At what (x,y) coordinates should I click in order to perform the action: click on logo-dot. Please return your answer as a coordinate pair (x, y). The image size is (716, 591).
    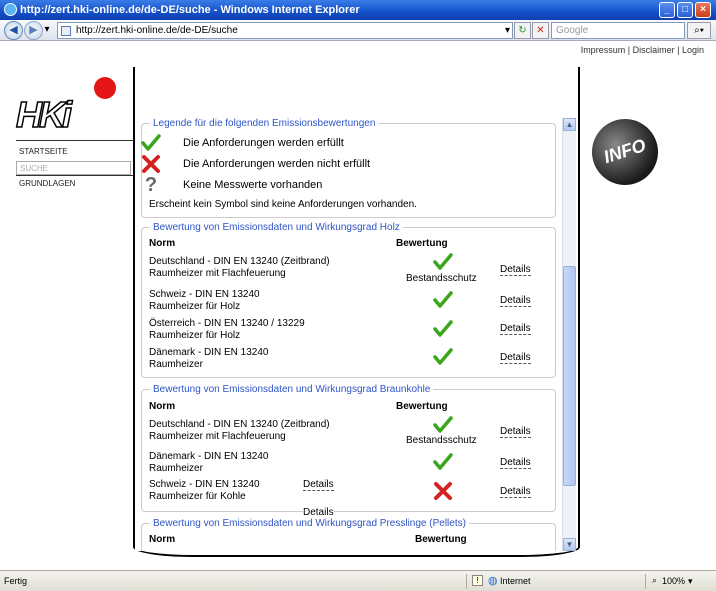
    Looking at the image, I should click on (105, 88).